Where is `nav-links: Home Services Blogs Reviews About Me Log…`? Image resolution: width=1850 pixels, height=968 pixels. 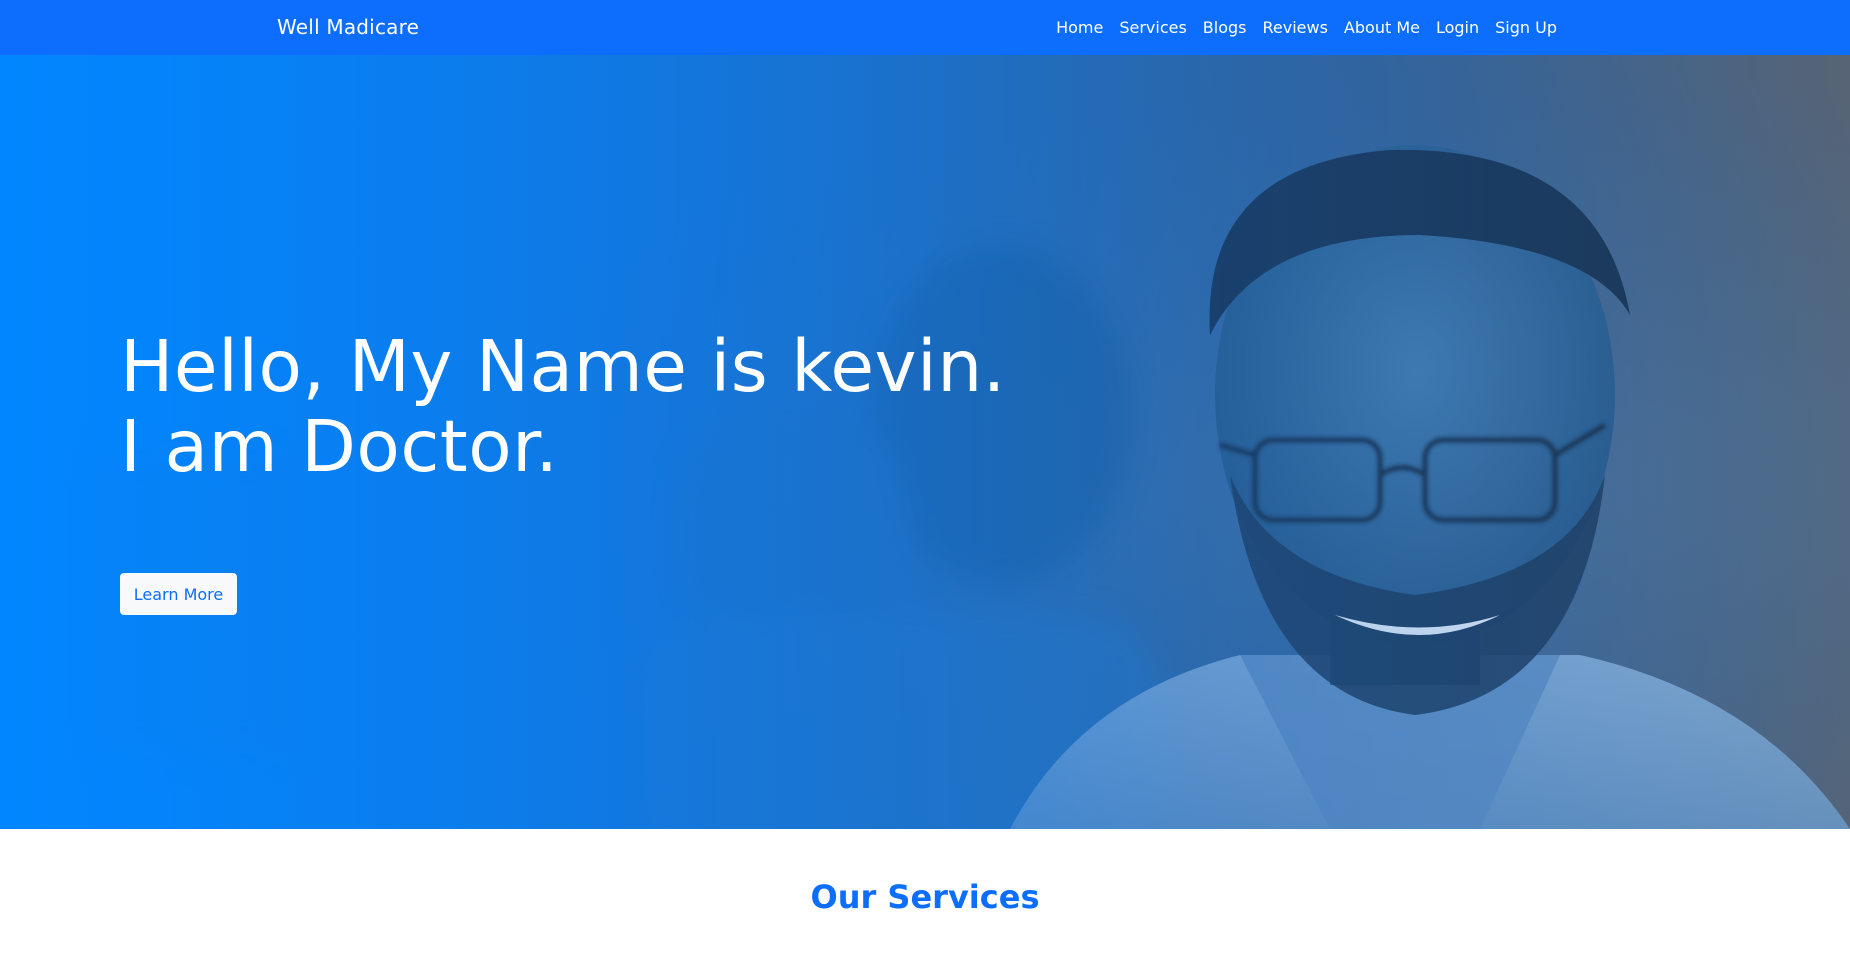 nav-links: Home Services Blogs Reviews About Me Log… is located at coordinates (1306, 27).